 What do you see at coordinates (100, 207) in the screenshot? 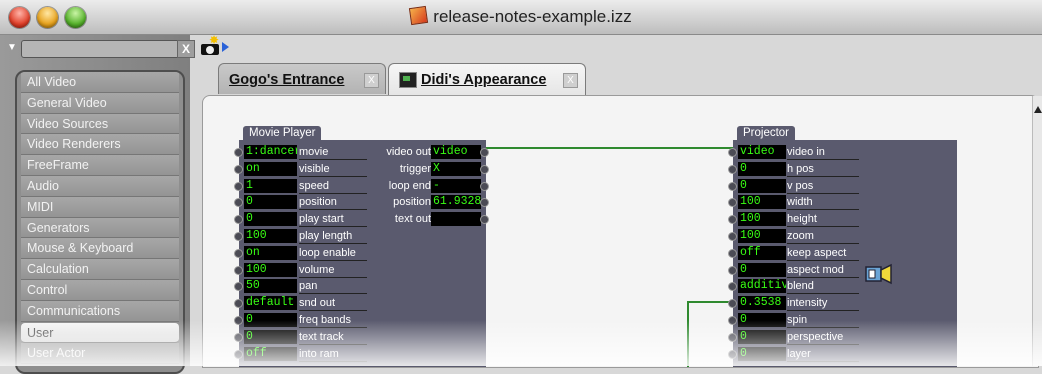
I see `category-item: MIDI` at bounding box center [100, 207].